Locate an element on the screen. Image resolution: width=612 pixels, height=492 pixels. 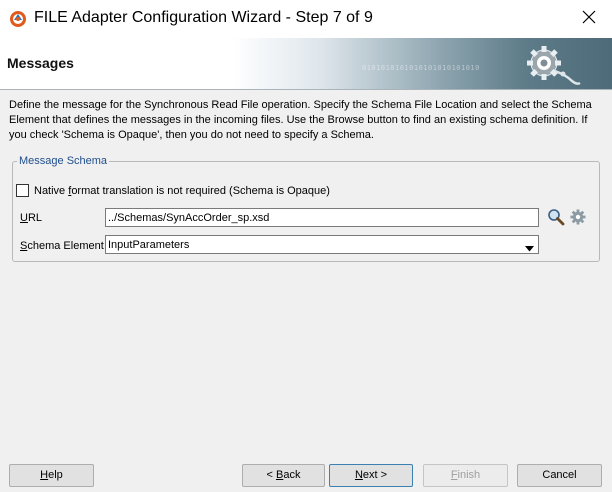
url-input: ../Schemas/SynAccOrder_sp.xsd is located at coordinates (322, 217).